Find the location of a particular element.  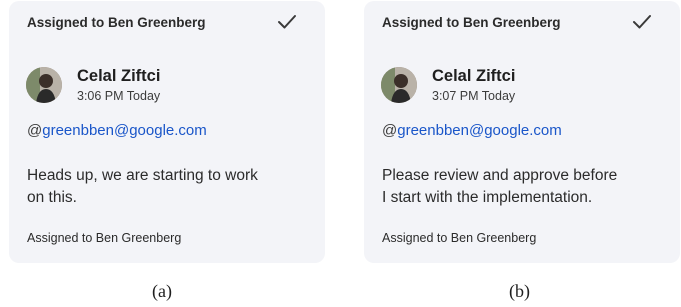

comment-line: I start with the implementation. is located at coordinates (487, 197).